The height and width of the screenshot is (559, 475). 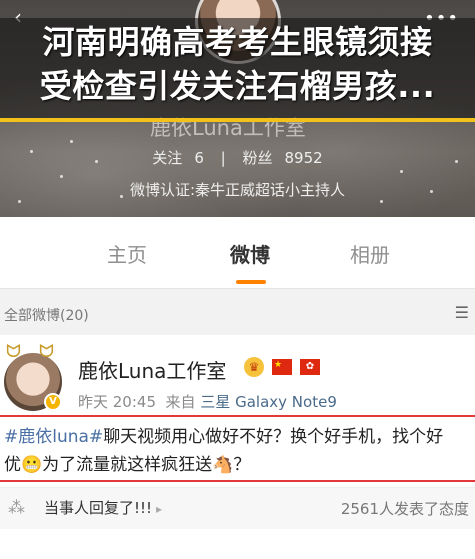 What do you see at coordinates (12, 465) in the screenshot?
I see `post-text-line2a: 优` at bounding box center [12, 465].